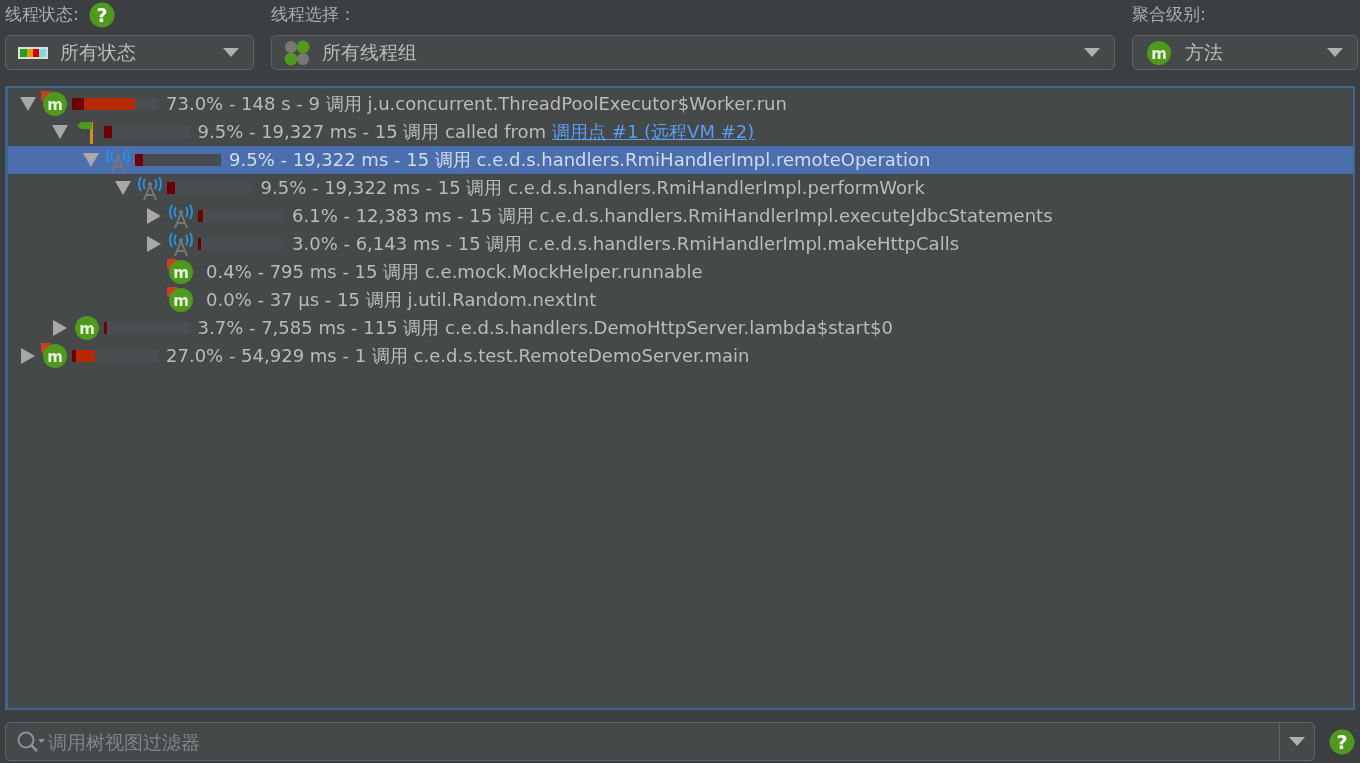  I want to click on tree-row: m 73.0% - 148 s - 9 调用 j.u.concurrent.ThreadPoolExecutor$Worker.run, so click(680, 104).